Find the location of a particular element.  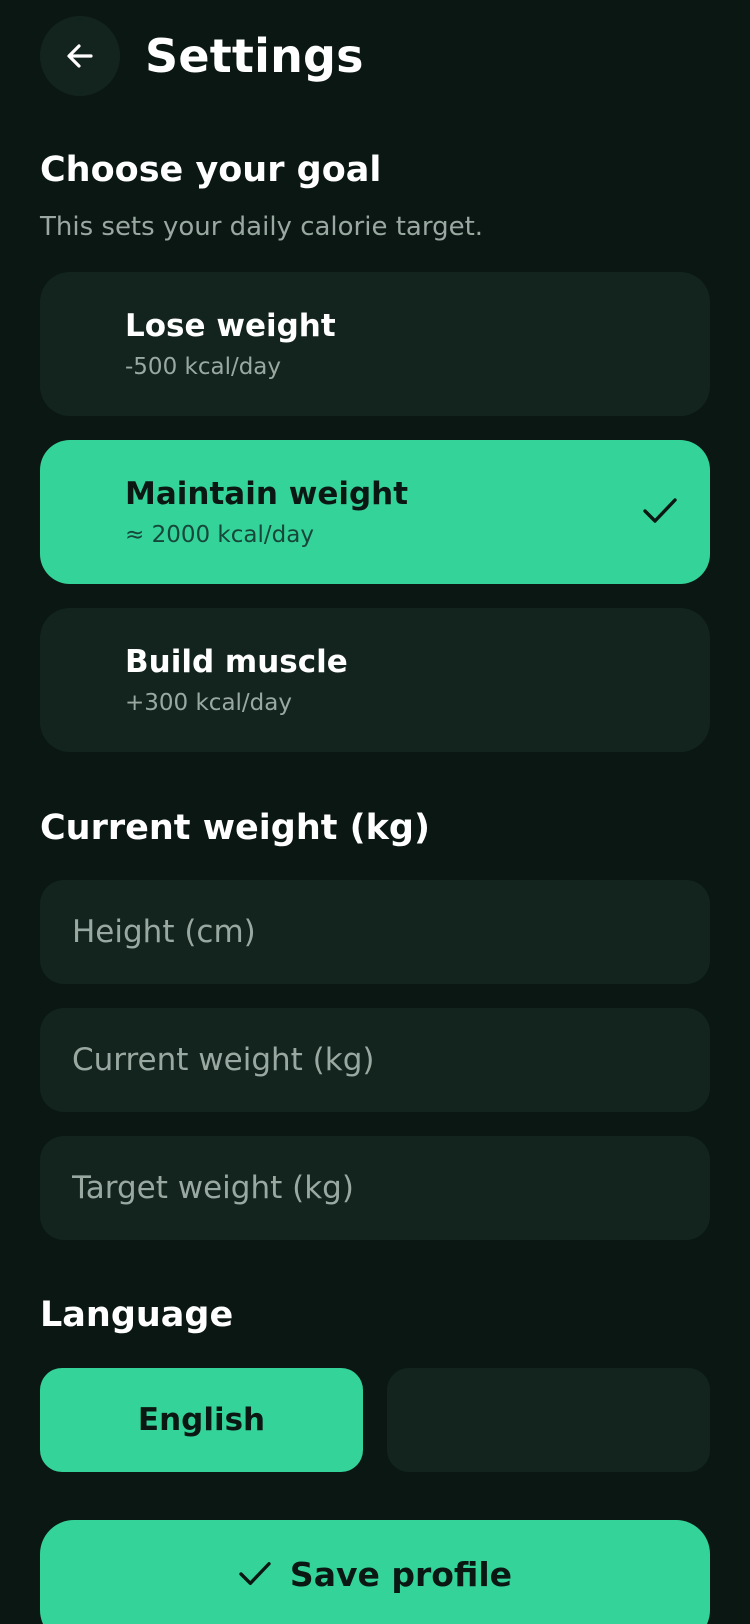

arrow-left-icon is located at coordinates (80, 56).